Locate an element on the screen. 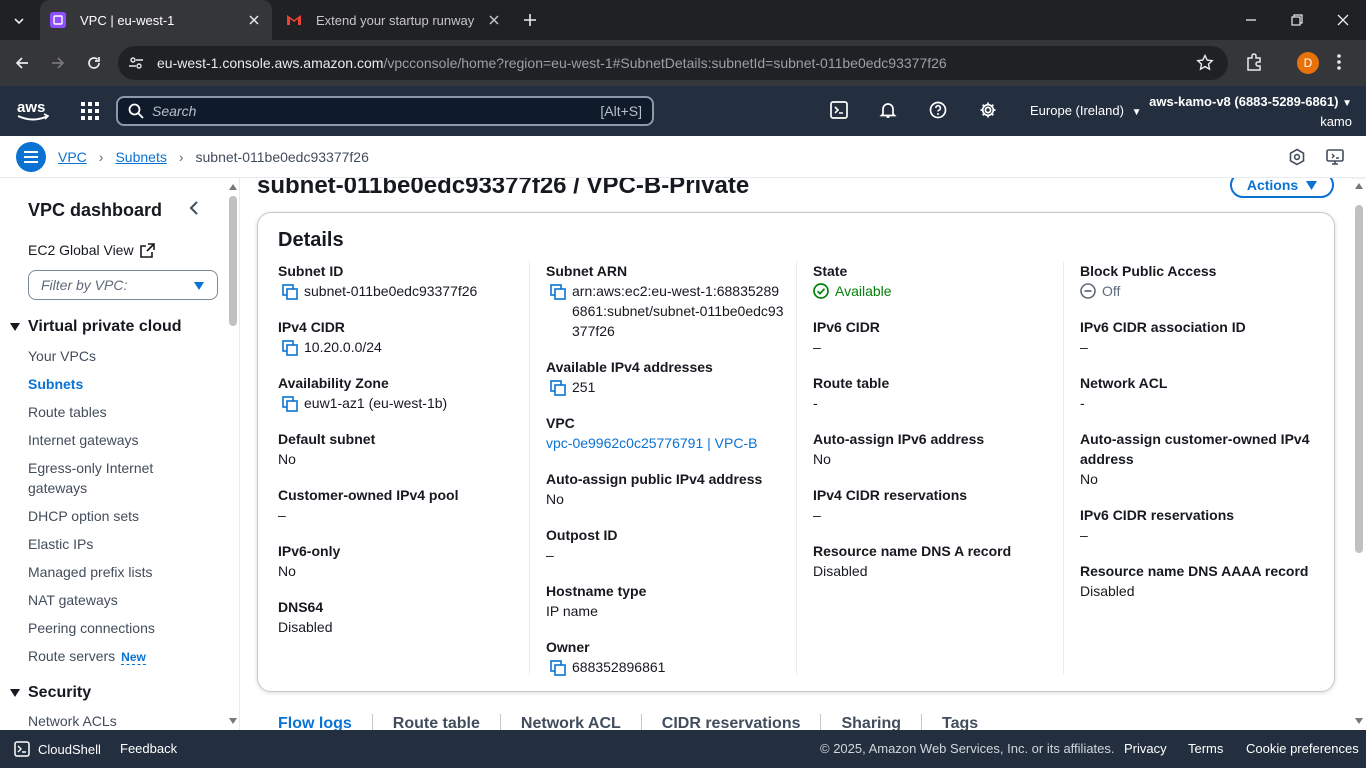 This screenshot has width=1366, height=768. sidebar-item-managed-prefix-lists: Managed prefix lists is located at coordinates (123, 572).